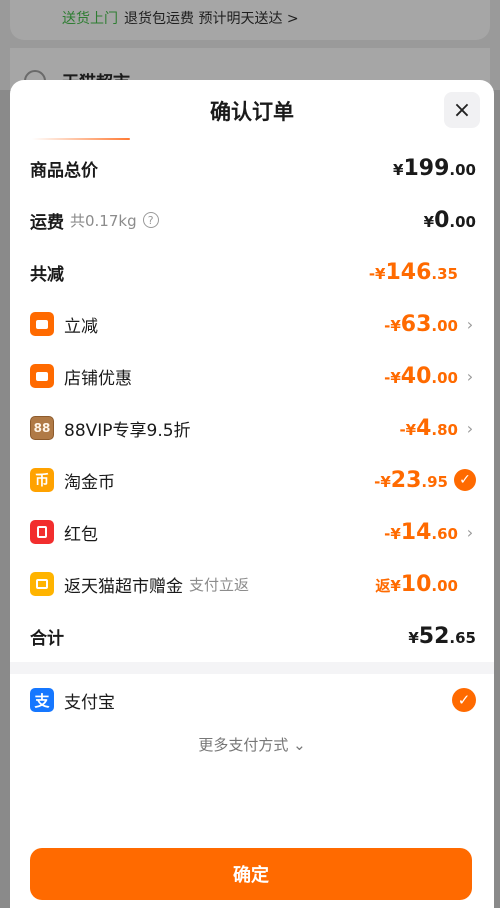 This screenshot has width=500, height=908. What do you see at coordinates (219, 584) in the screenshot?
I see `cashback-sub: 支付立返` at bounding box center [219, 584].